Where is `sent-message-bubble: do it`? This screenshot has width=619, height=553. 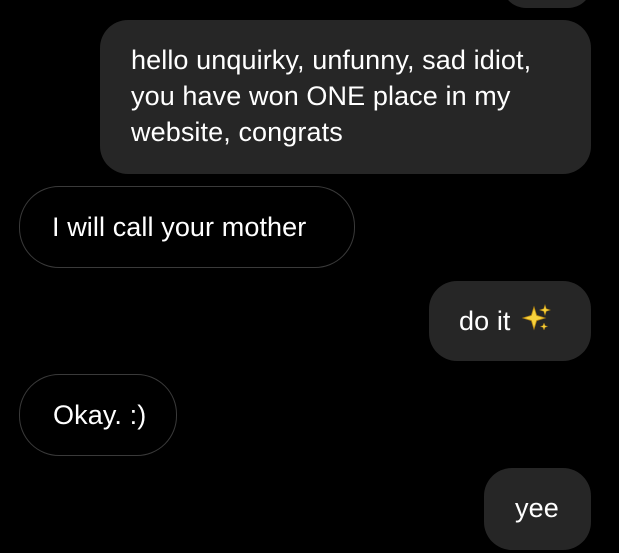
sent-message-bubble: do it is located at coordinates (510, 321).